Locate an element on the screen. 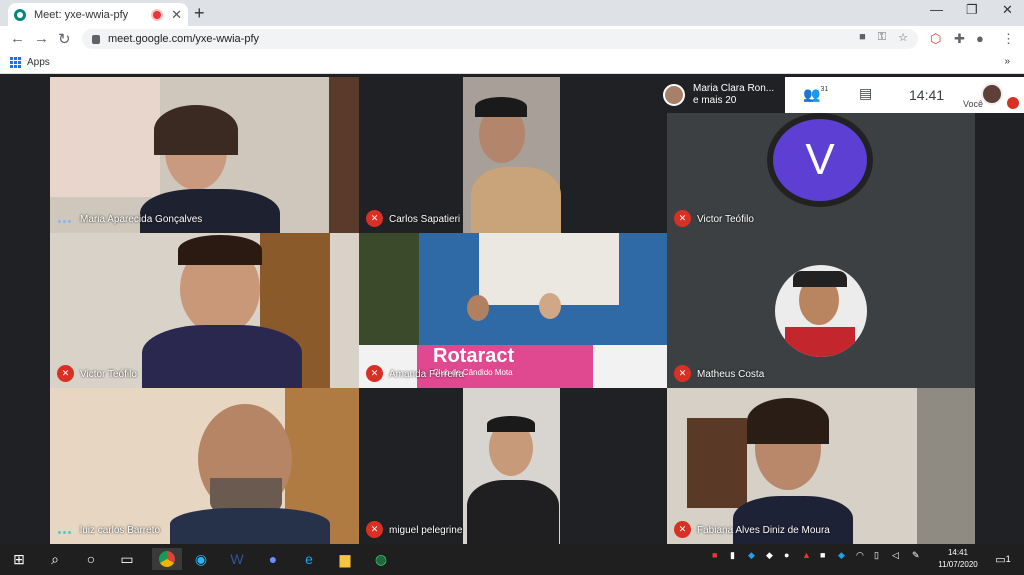 This screenshot has width=1024, height=575. participant-name: Fabiana Alves Diniz de Moura is located at coordinates (763, 530).